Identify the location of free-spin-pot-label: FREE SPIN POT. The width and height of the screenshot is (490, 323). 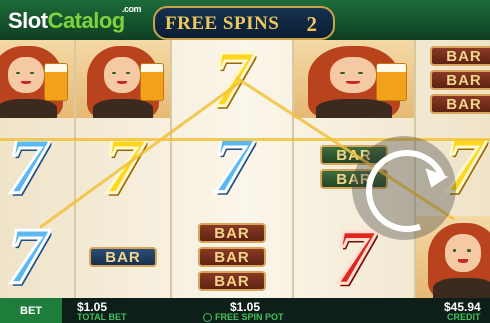
(249, 317).